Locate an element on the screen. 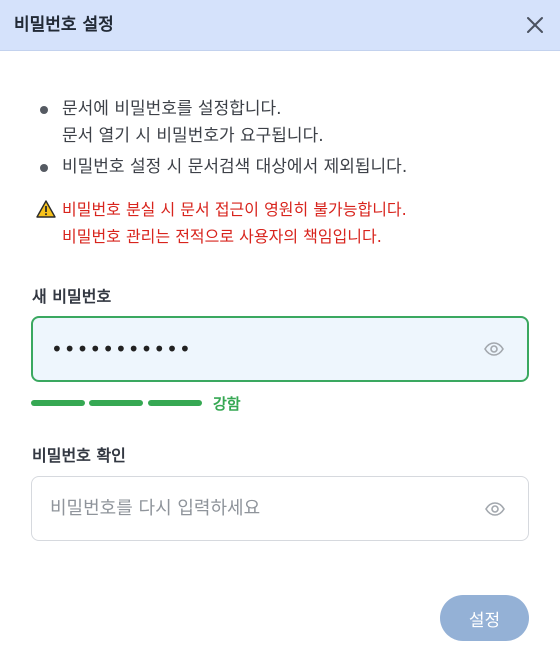 The width and height of the screenshot is (560, 650). info-item: 비밀번호 설정 시 문서검색 대상에서 제외됩니다. is located at coordinates (290, 167).